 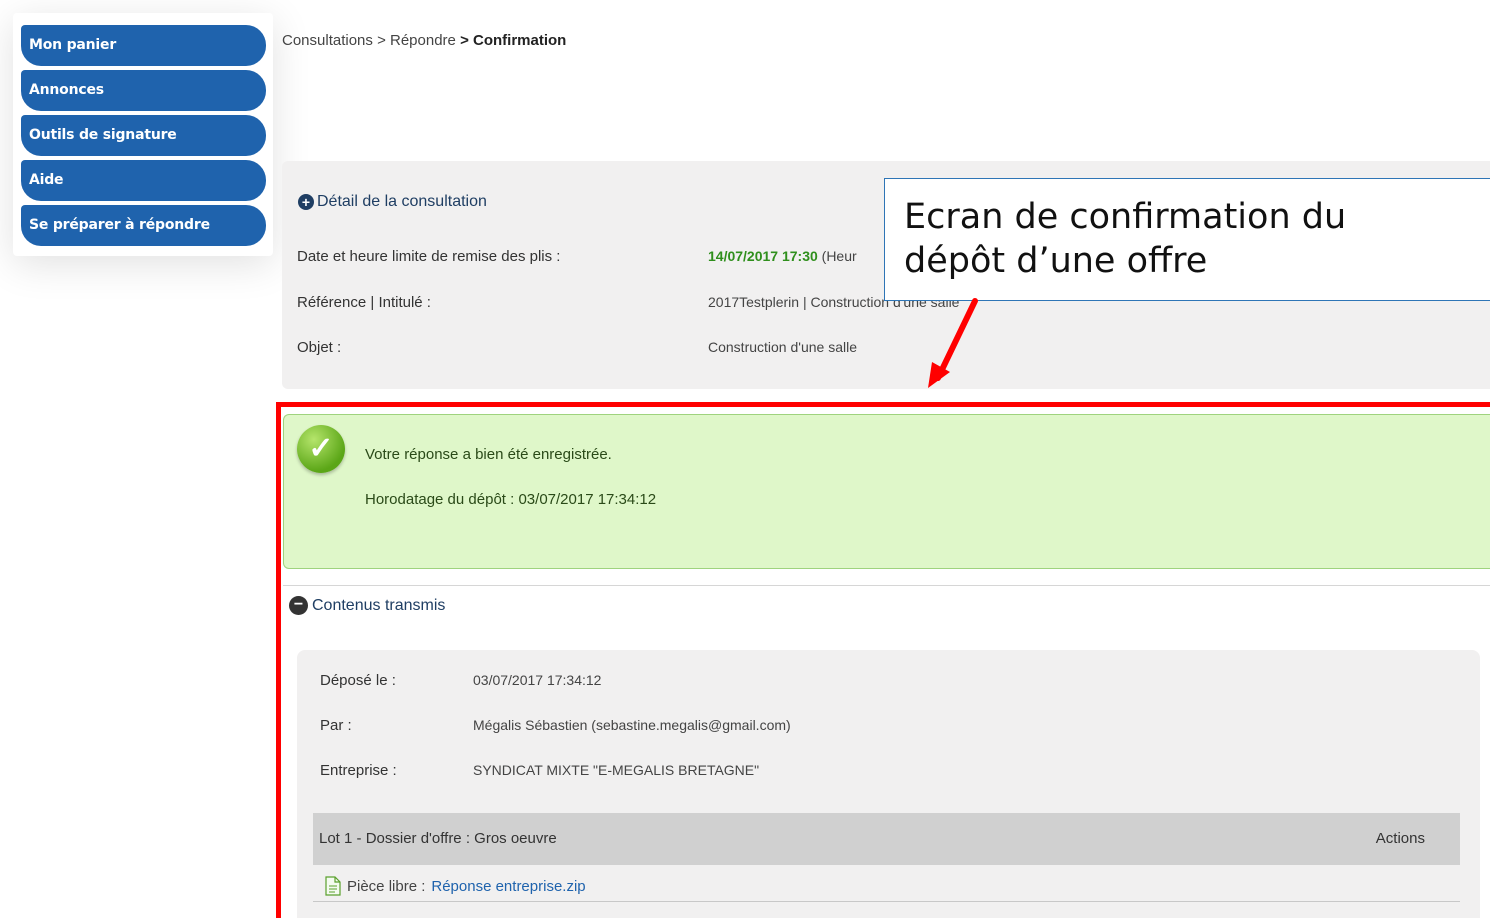 What do you see at coordinates (327, 40) in the screenshot?
I see `breadcrumb-consultations: Consultations` at bounding box center [327, 40].